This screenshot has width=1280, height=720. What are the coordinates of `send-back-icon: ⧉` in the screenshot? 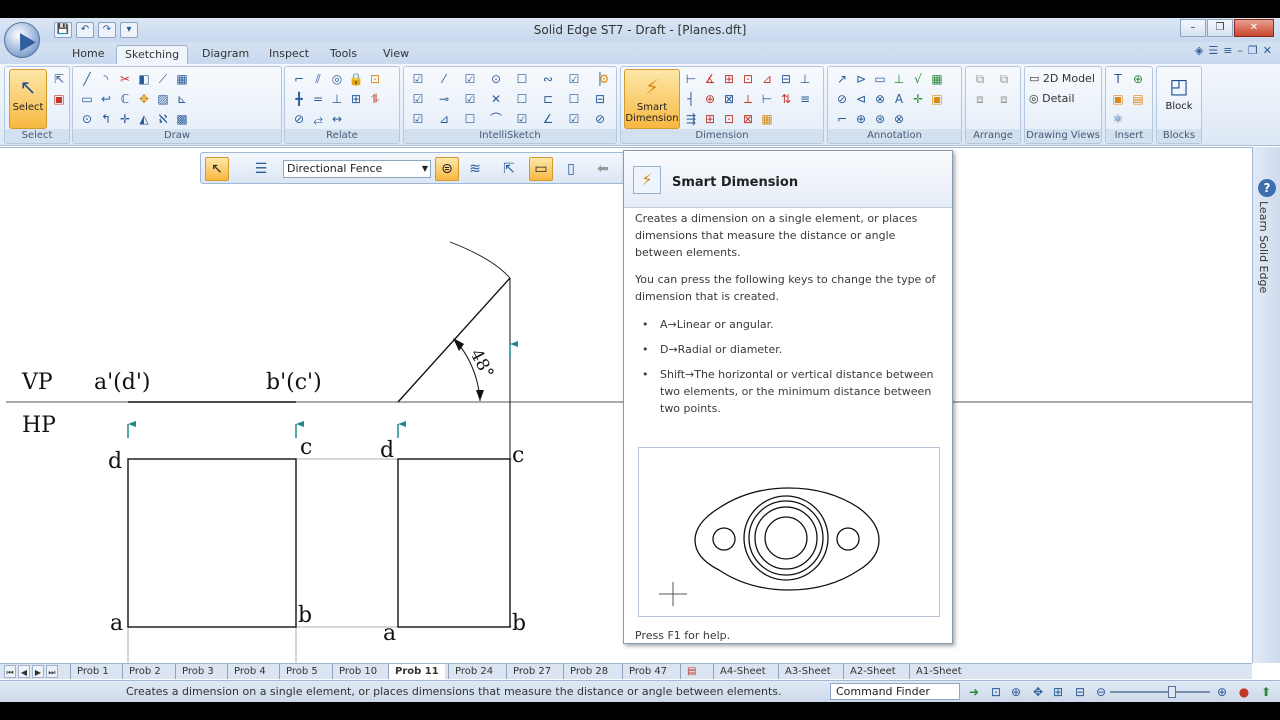 It's located at (1004, 79).